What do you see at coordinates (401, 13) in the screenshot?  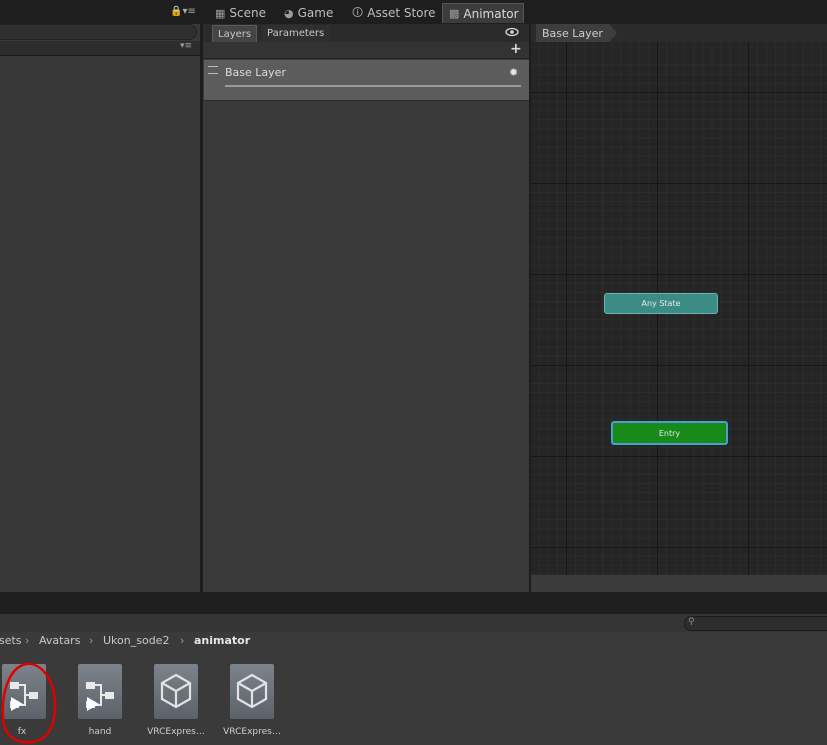 I see `tab-asset-store-label: Asset Store` at bounding box center [401, 13].